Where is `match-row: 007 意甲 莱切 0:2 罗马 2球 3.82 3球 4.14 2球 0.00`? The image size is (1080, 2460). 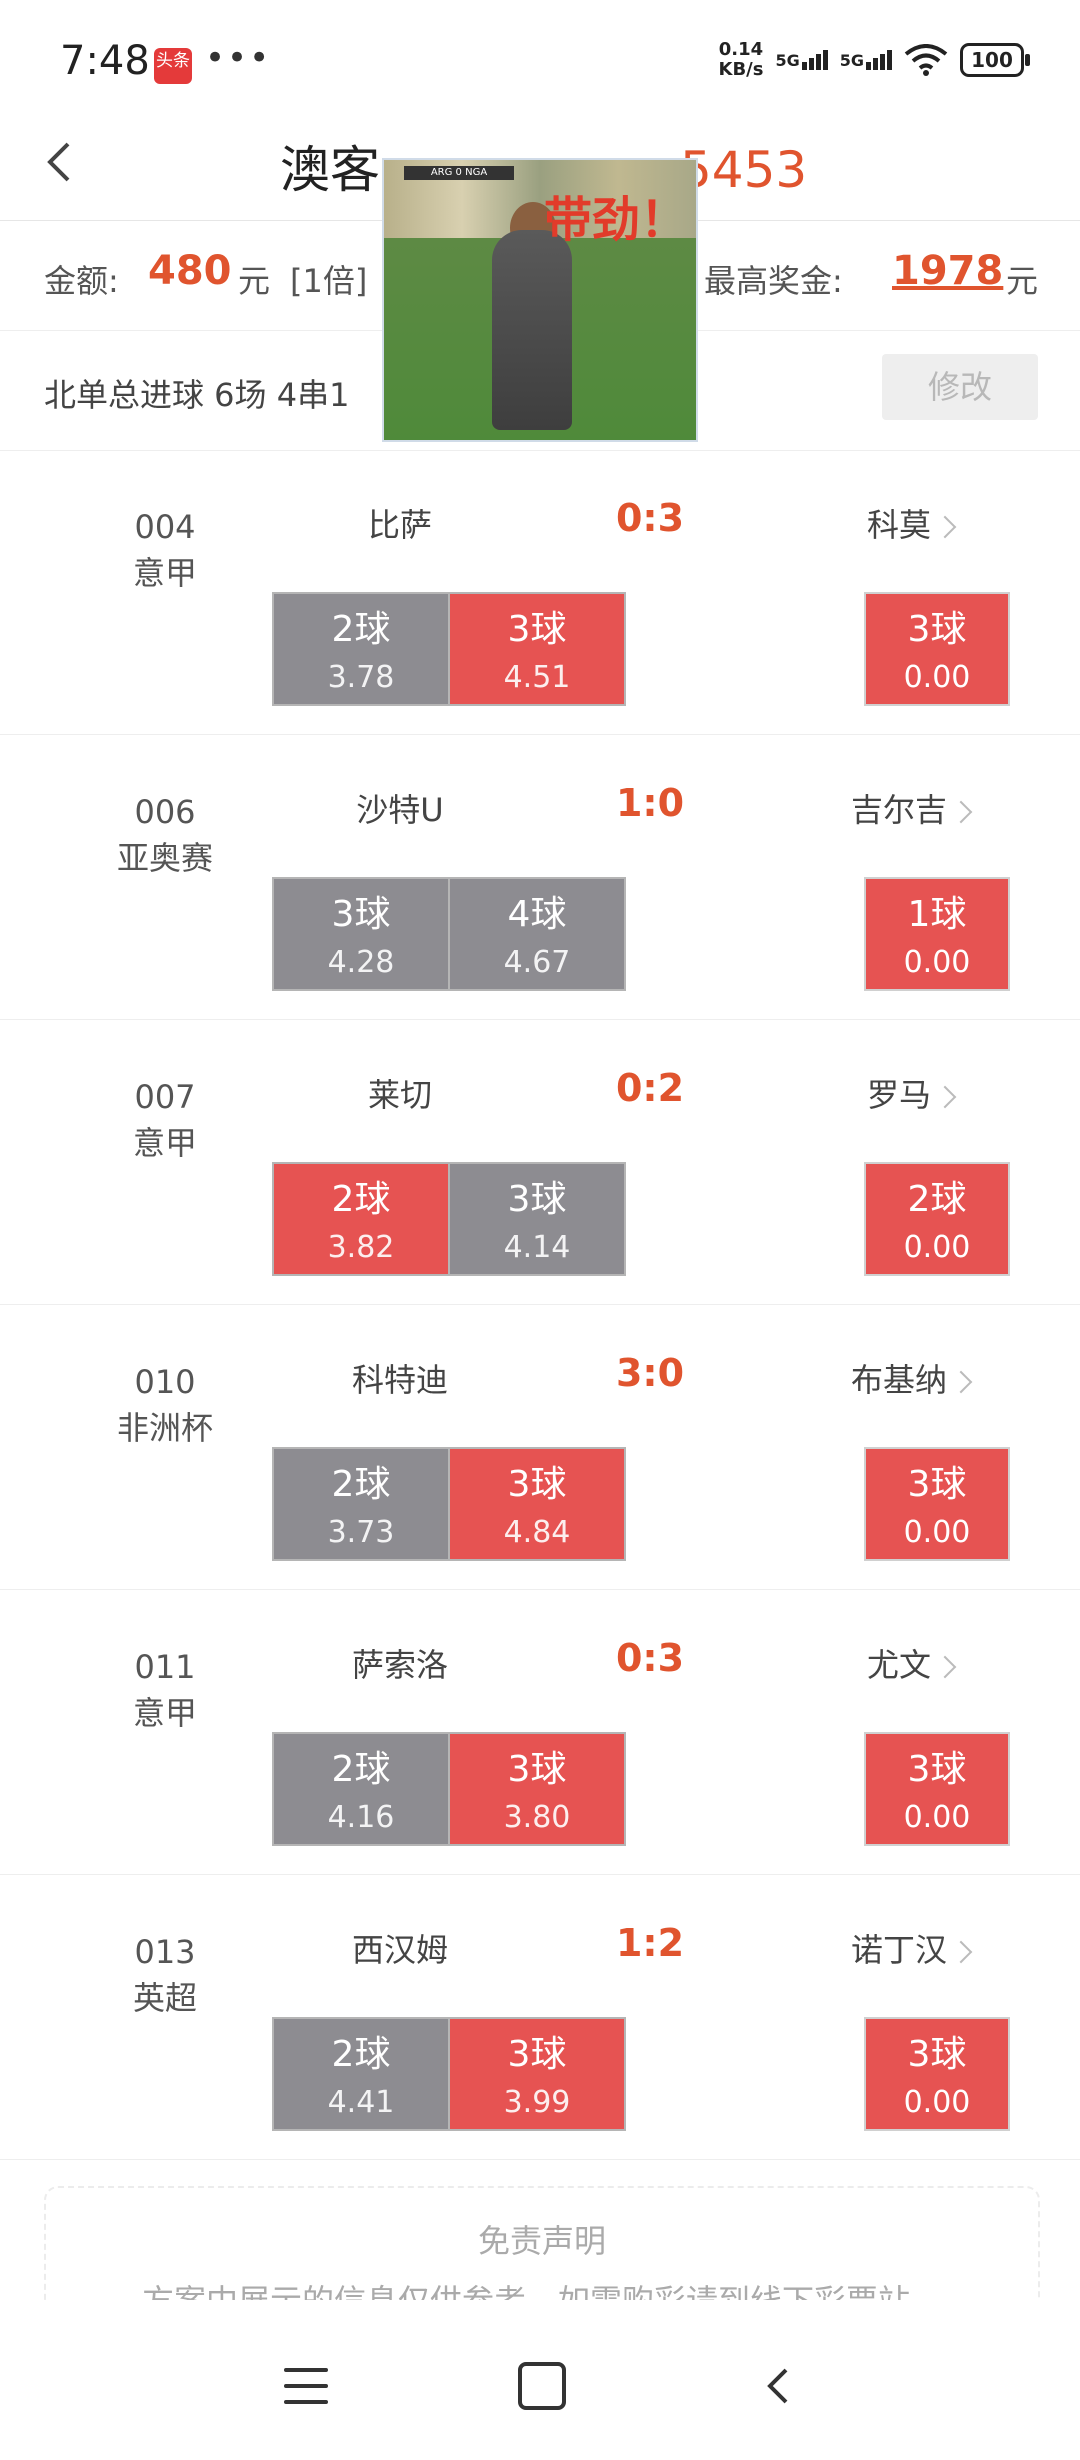 match-row: 007 意甲 莱切 0:2 罗马 2球 3.82 3球 4.14 2球 0.00 is located at coordinates (540, 1162).